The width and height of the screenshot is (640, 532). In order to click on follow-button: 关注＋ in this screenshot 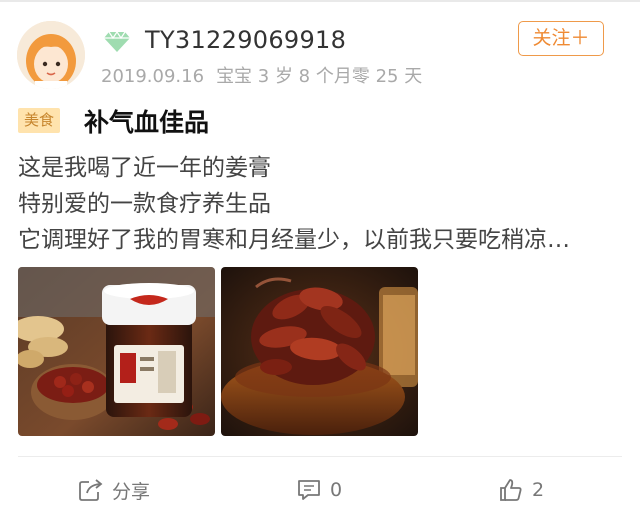, I will do `click(561, 38)`.